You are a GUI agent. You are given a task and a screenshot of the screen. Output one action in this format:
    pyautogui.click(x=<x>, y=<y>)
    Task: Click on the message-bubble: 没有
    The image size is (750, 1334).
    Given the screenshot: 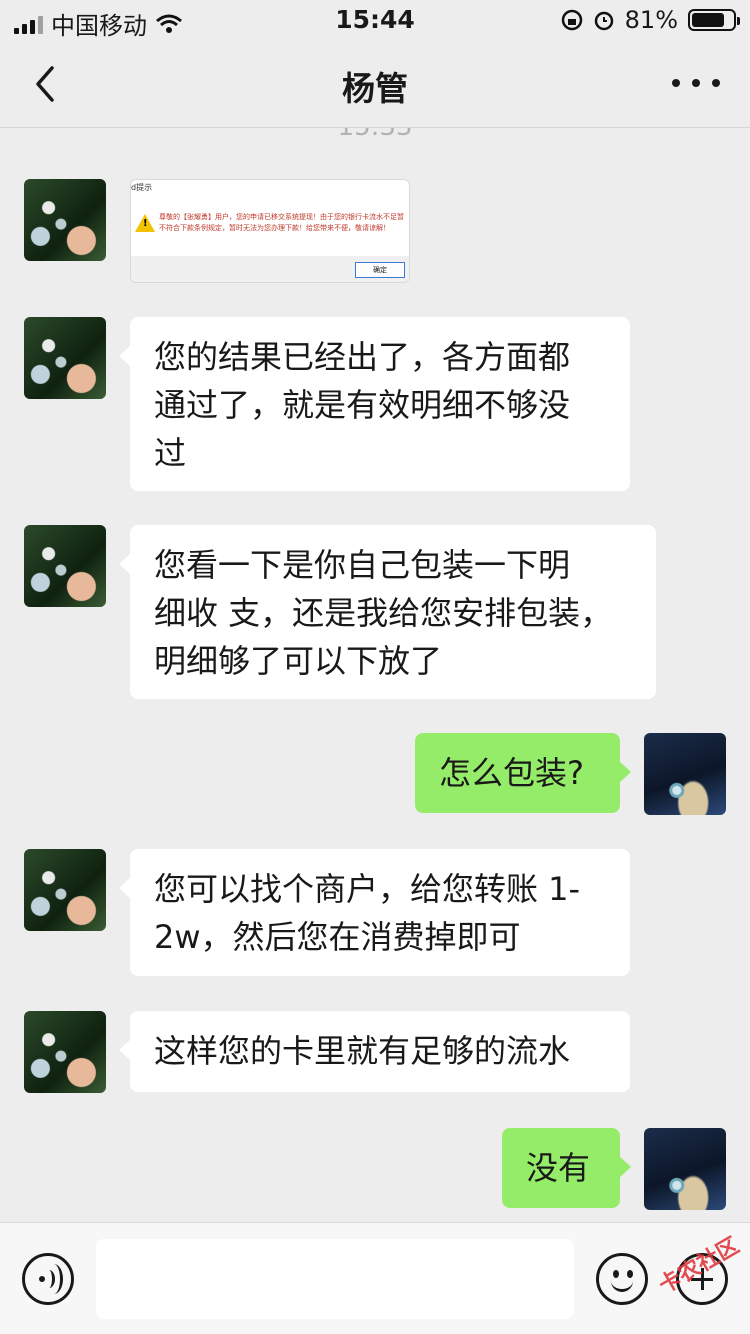 What is the action you would take?
    pyautogui.click(x=566, y=1168)
    